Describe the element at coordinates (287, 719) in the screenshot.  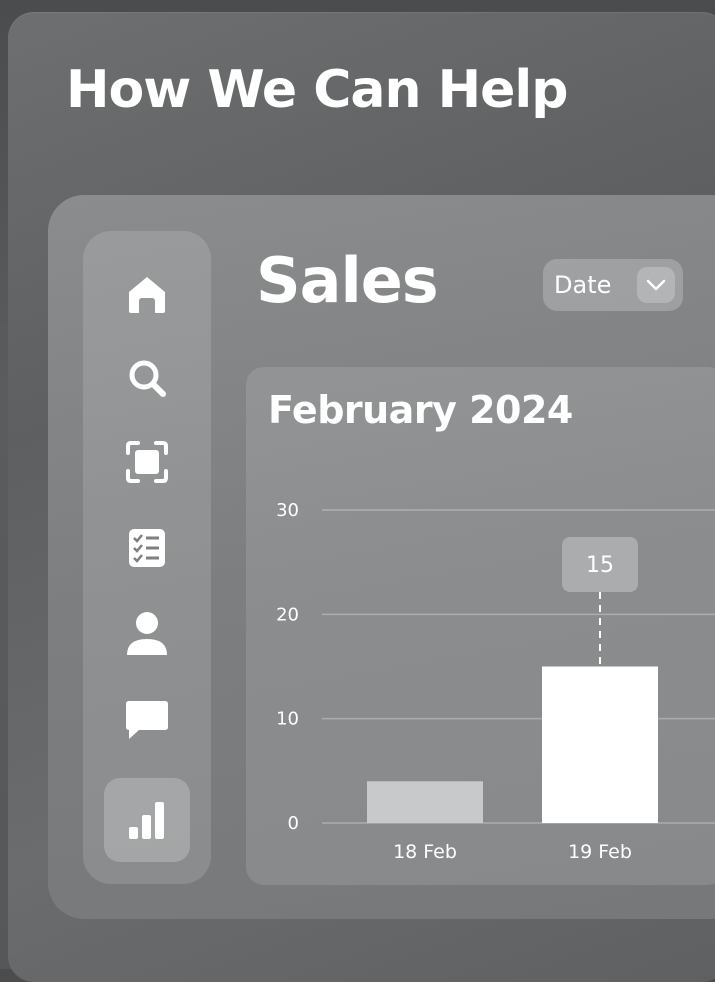
I see `y-tick-label: 10` at that location.